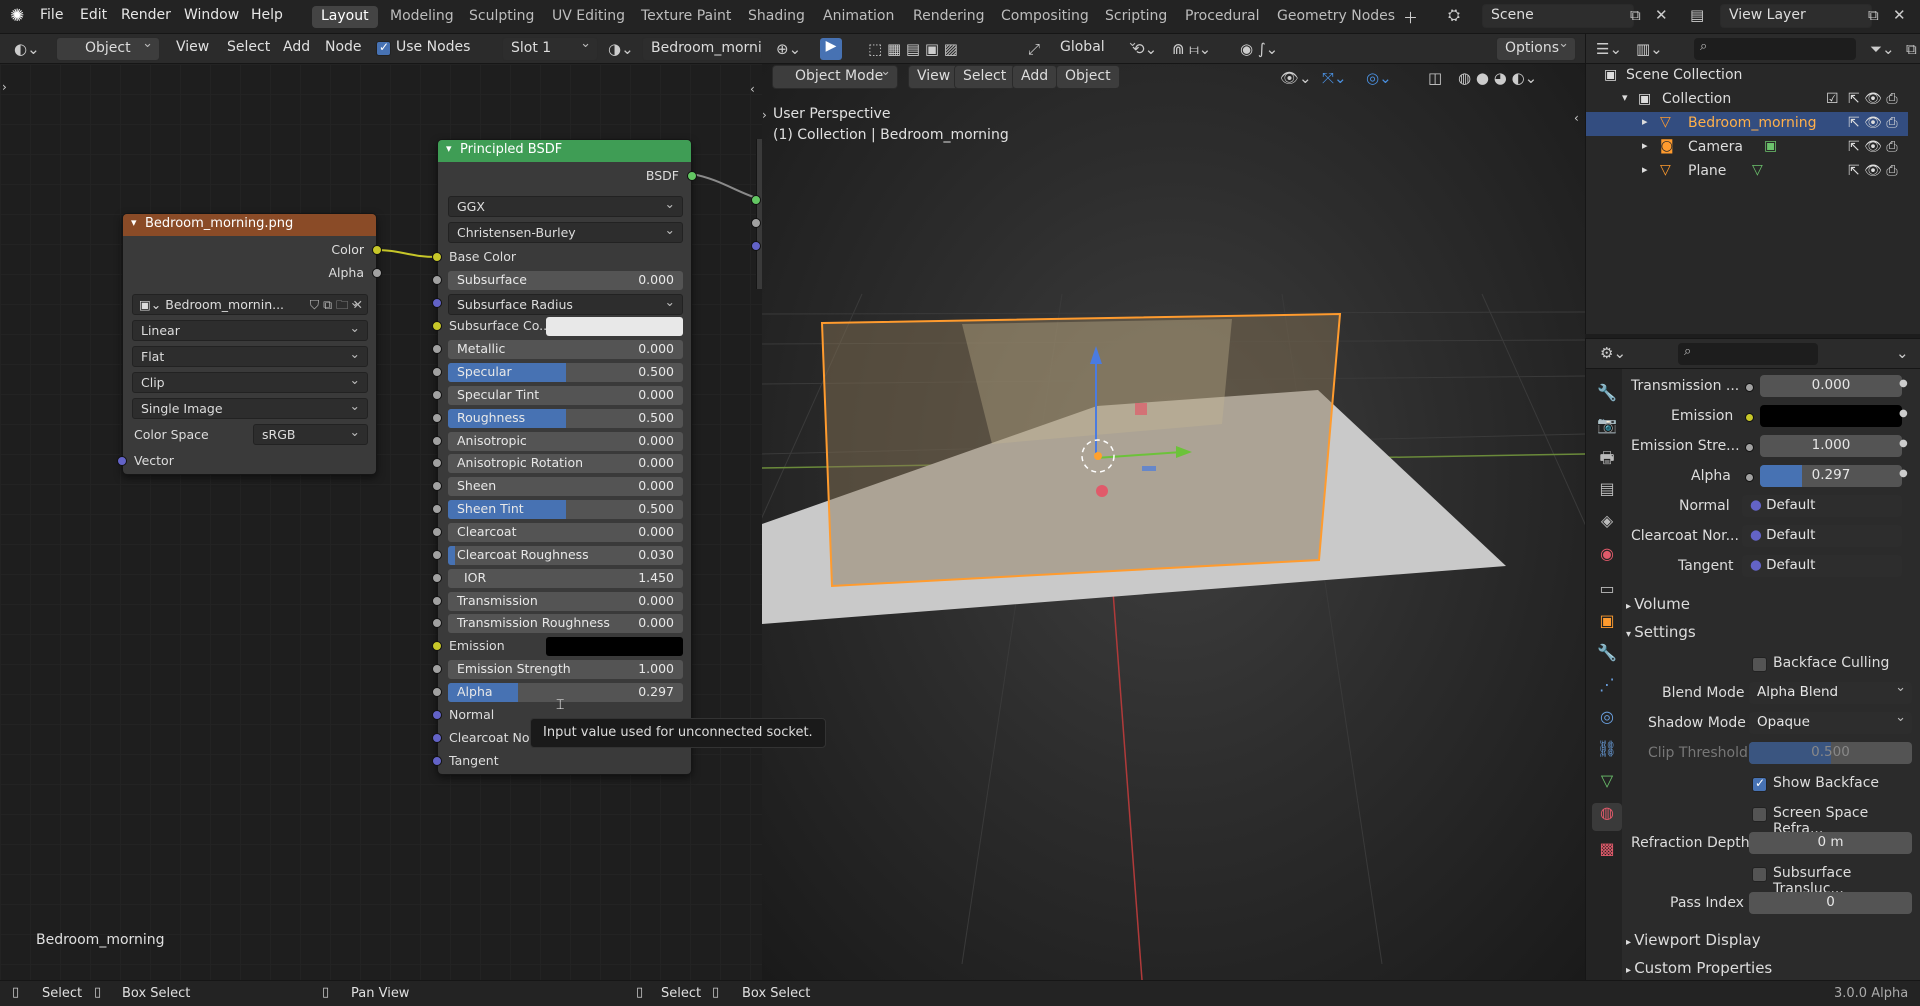 The image size is (1920, 1006). I want to click on show-backface-checkbox, so click(1759, 784).